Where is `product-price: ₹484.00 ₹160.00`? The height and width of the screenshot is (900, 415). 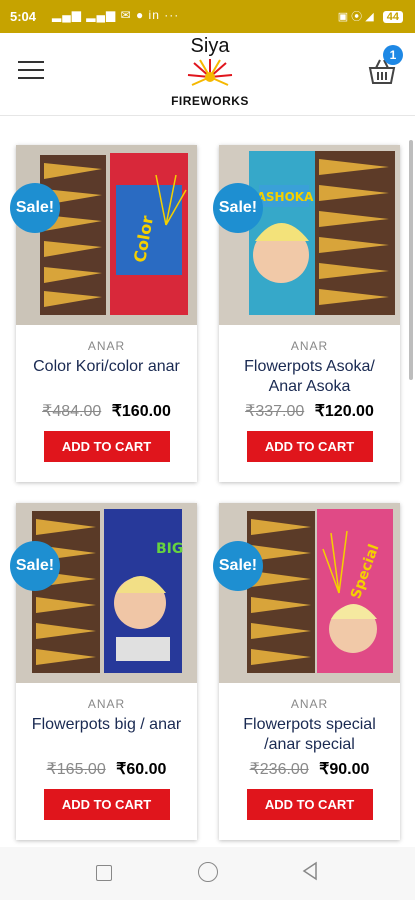 product-price: ₹484.00 ₹160.00 is located at coordinates (106, 411).